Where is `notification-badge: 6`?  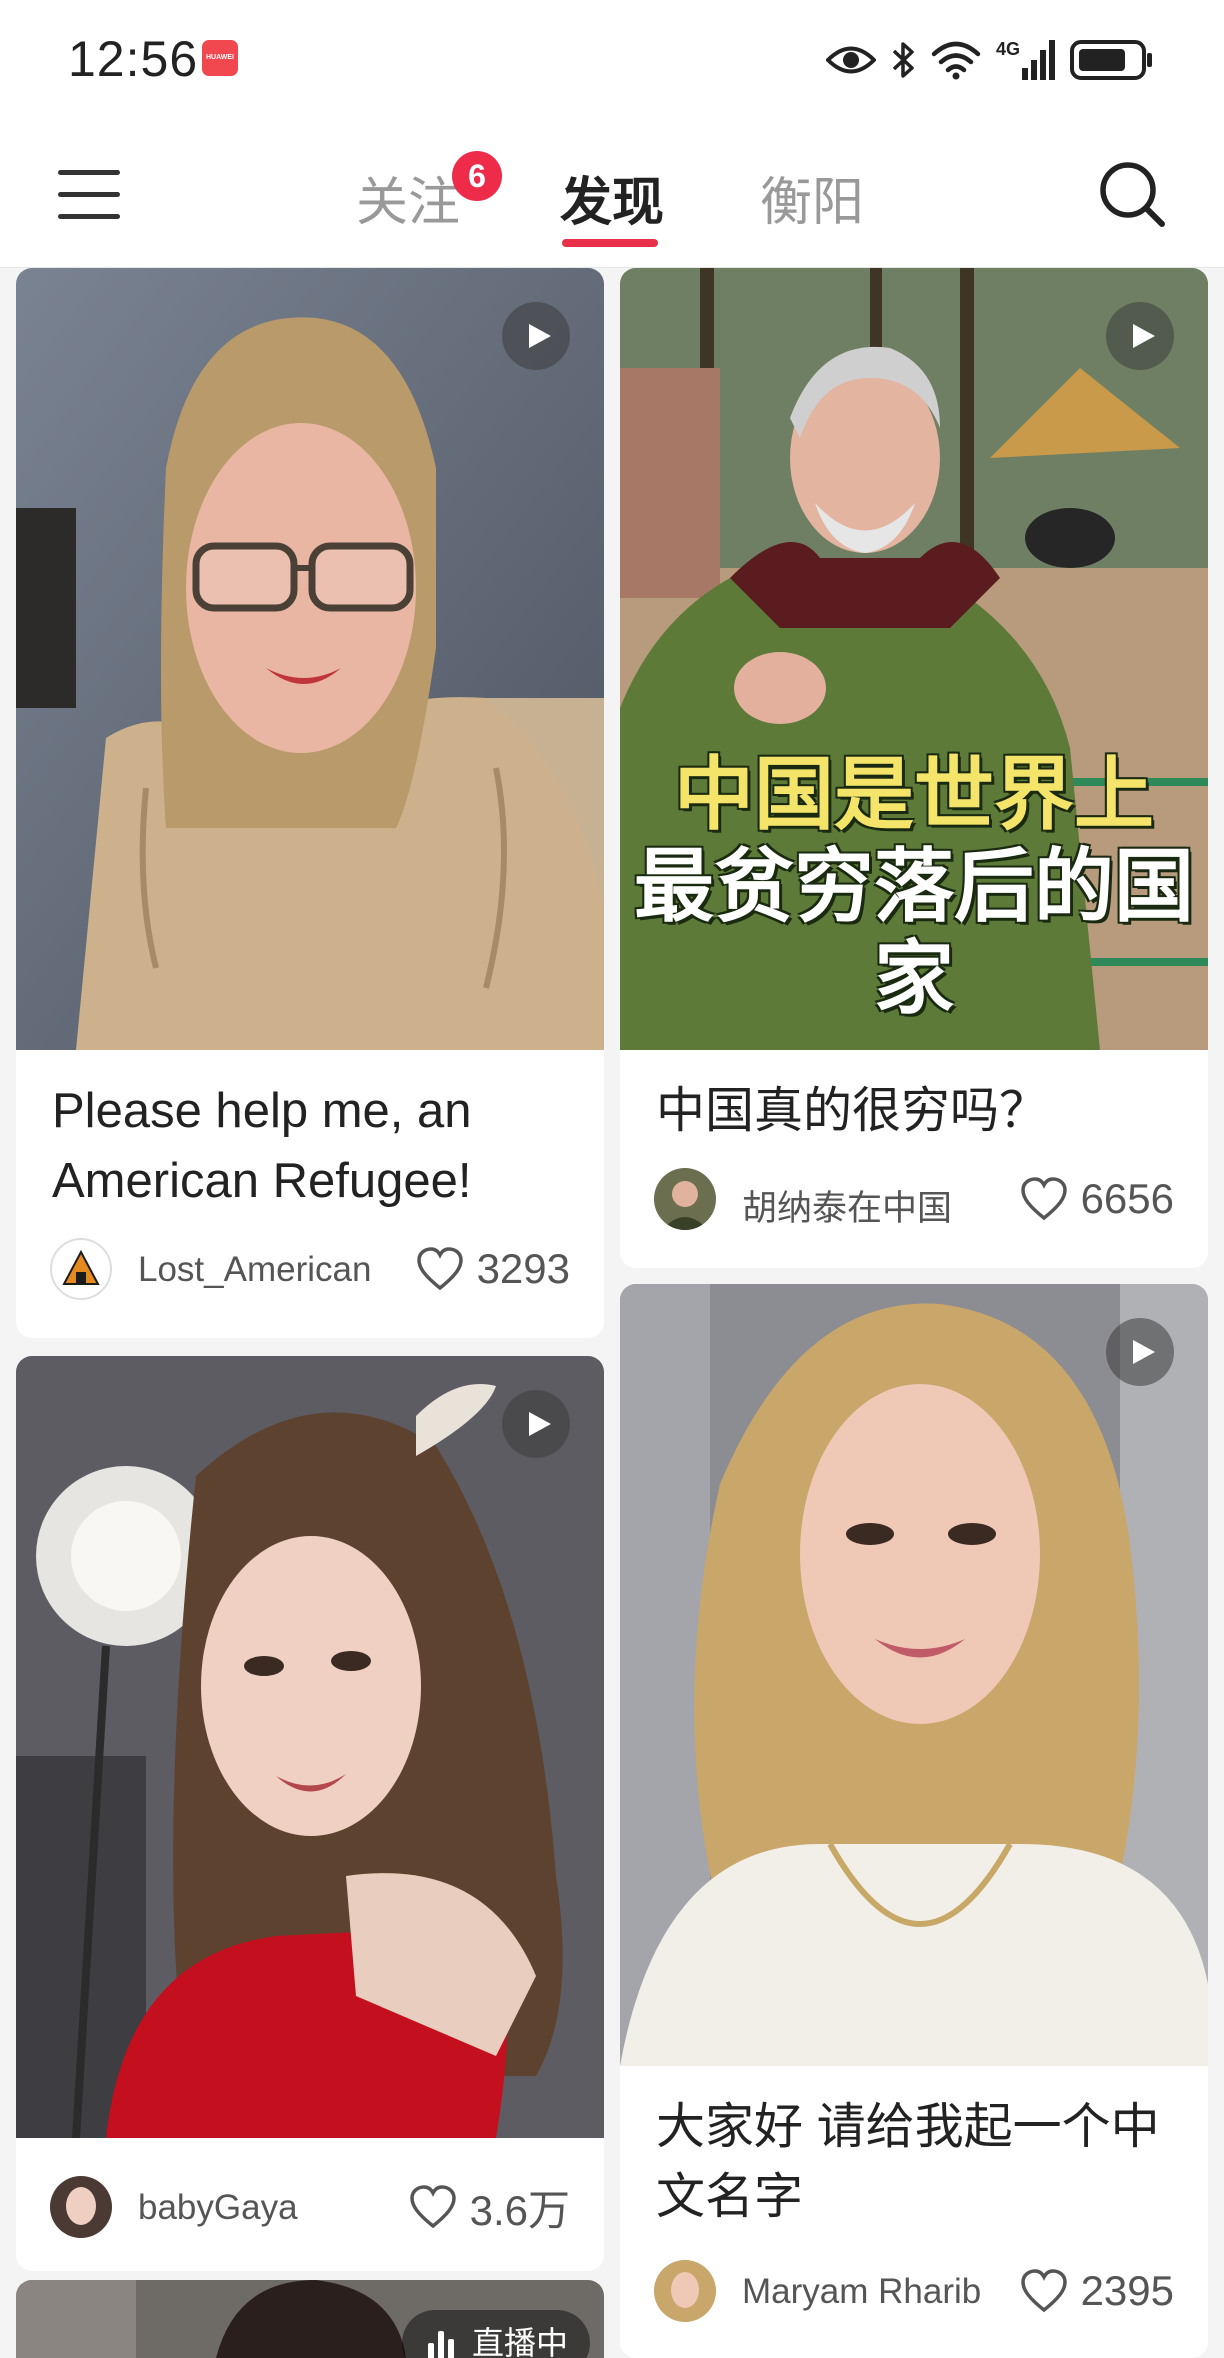 notification-badge: 6 is located at coordinates (477, 176).